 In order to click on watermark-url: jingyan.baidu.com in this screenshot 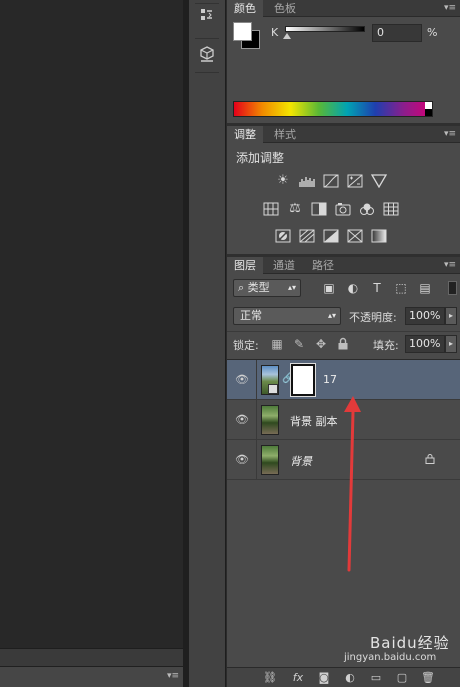, I will do `click(390, 657)`.